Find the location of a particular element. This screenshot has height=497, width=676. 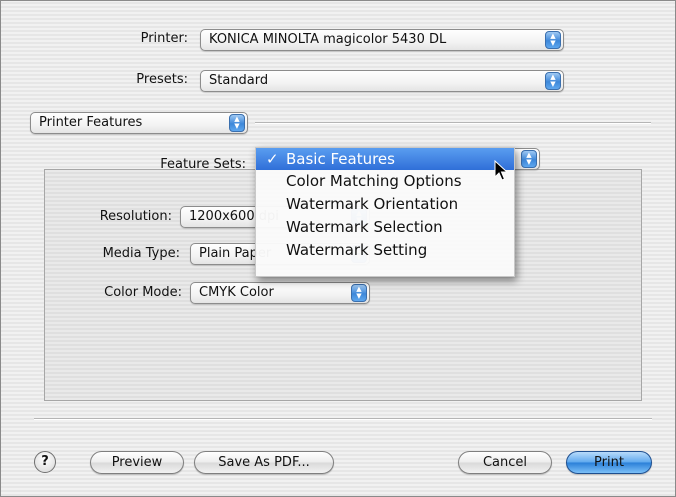

checkmark-icon: ✓ is located at coordinates (272, 159).